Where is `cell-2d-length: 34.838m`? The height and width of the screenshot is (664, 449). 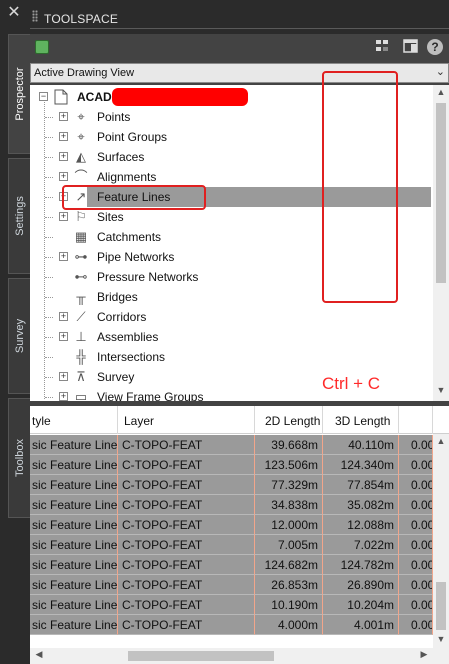 cell-2d-length: 34.838m is located at coordinates (289, 505).